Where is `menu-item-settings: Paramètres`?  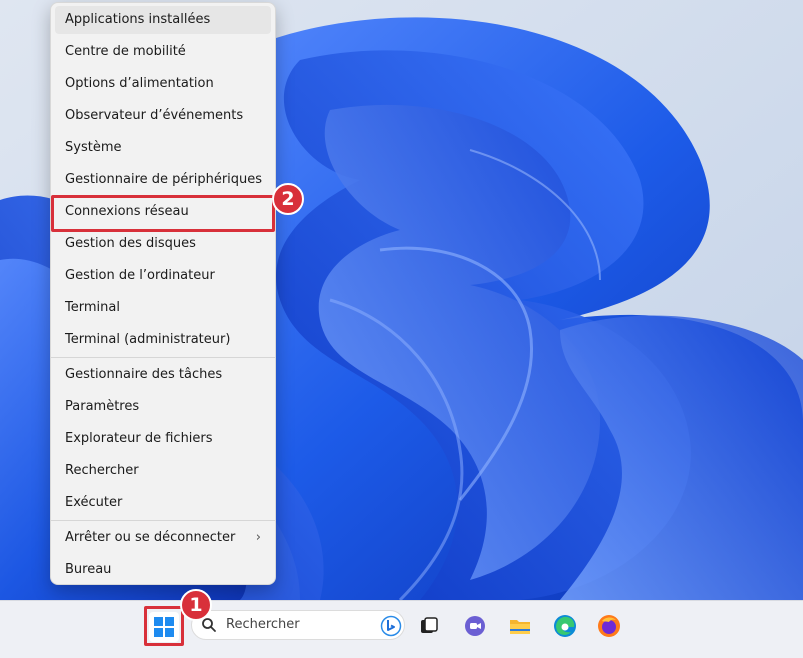 menu-item-settings: Paramètres is located at coordinates (163, 407).